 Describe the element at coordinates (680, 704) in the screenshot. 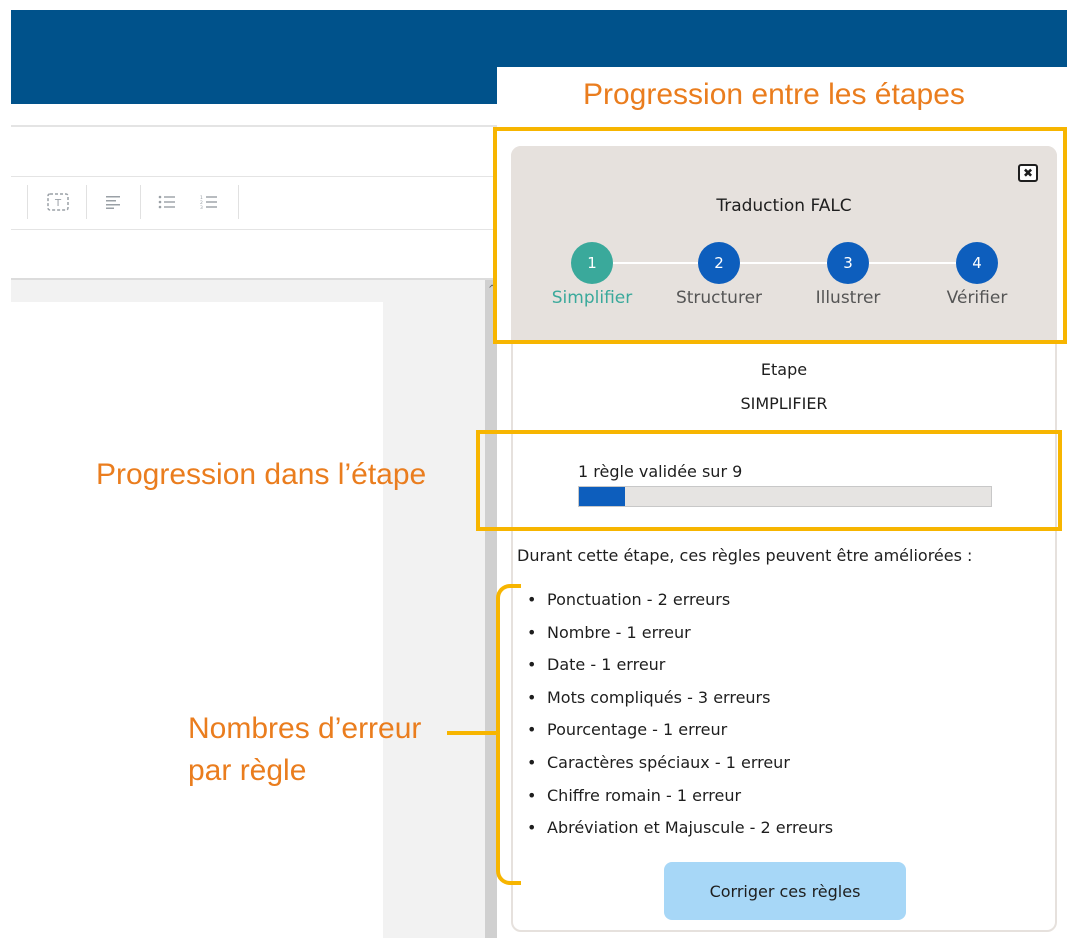

I see `list-item: Mots compliqués - 3 erreurs` at that location.